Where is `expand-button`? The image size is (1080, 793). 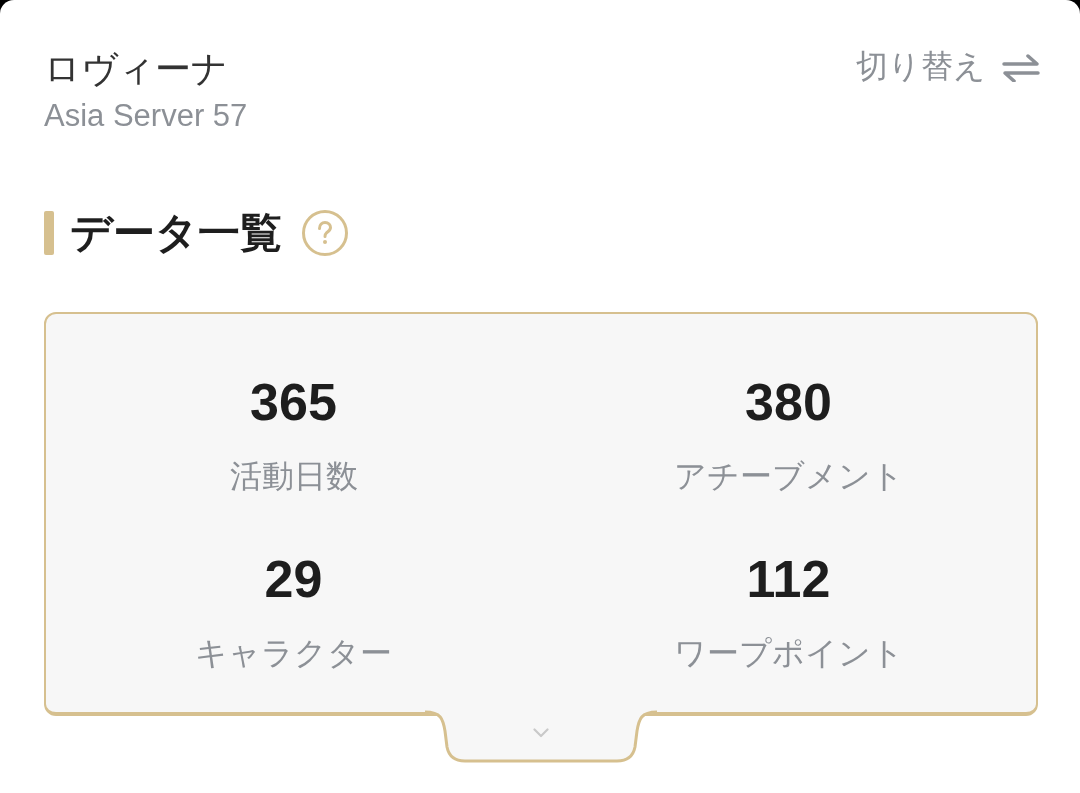 expand-button is located at coordinates (541, 736).